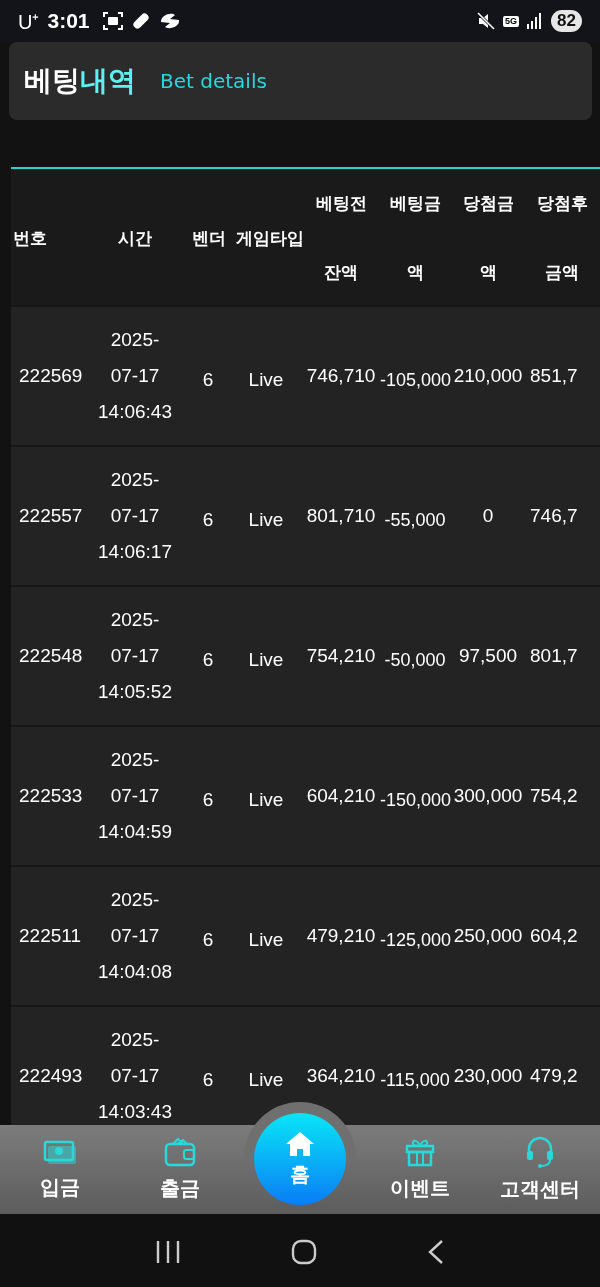 The image size is (600, 1287). Describe the element at coordinates (488, 516) in the screenshot. I see `table-cell-text: 0` at that location.